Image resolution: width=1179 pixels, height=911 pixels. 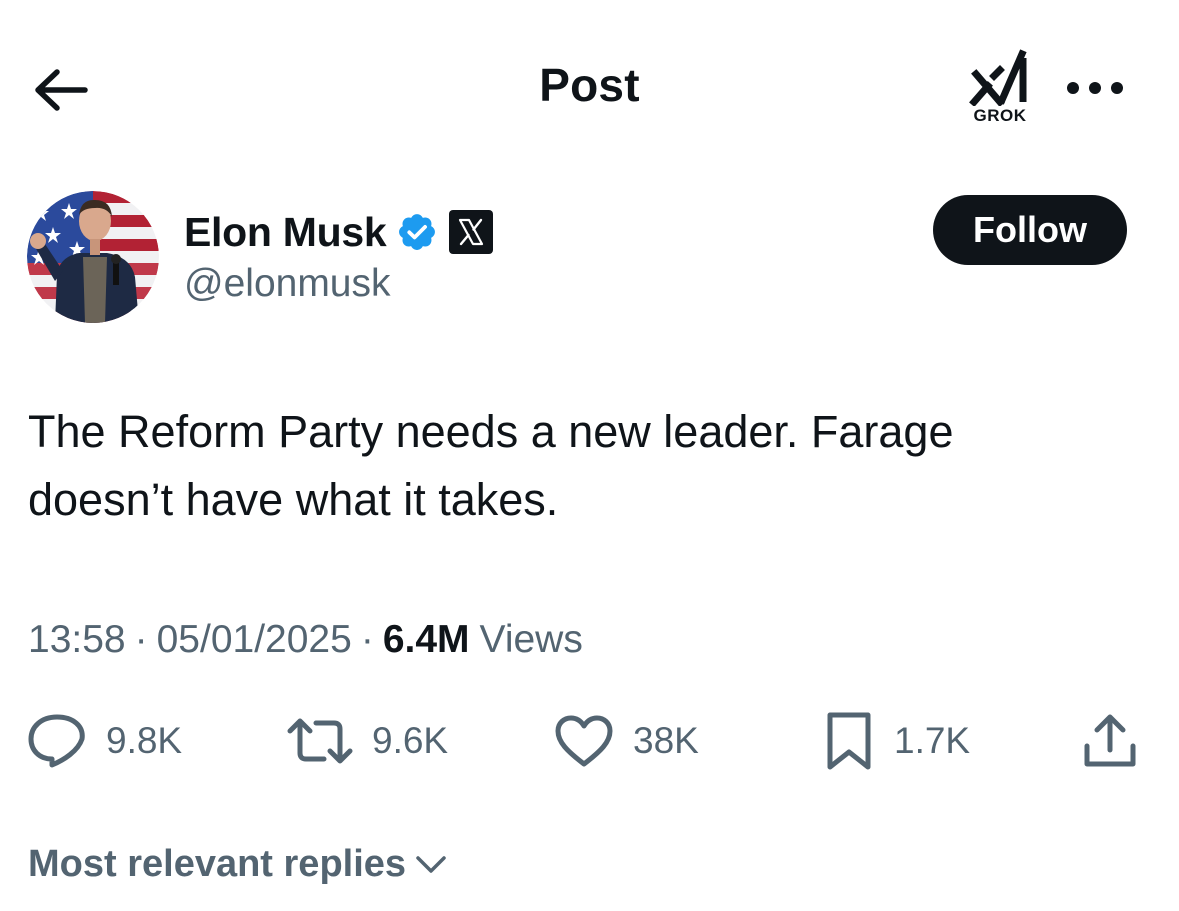 I want to click on bookmark-button: 1.7K, so click(x=896, y=741).